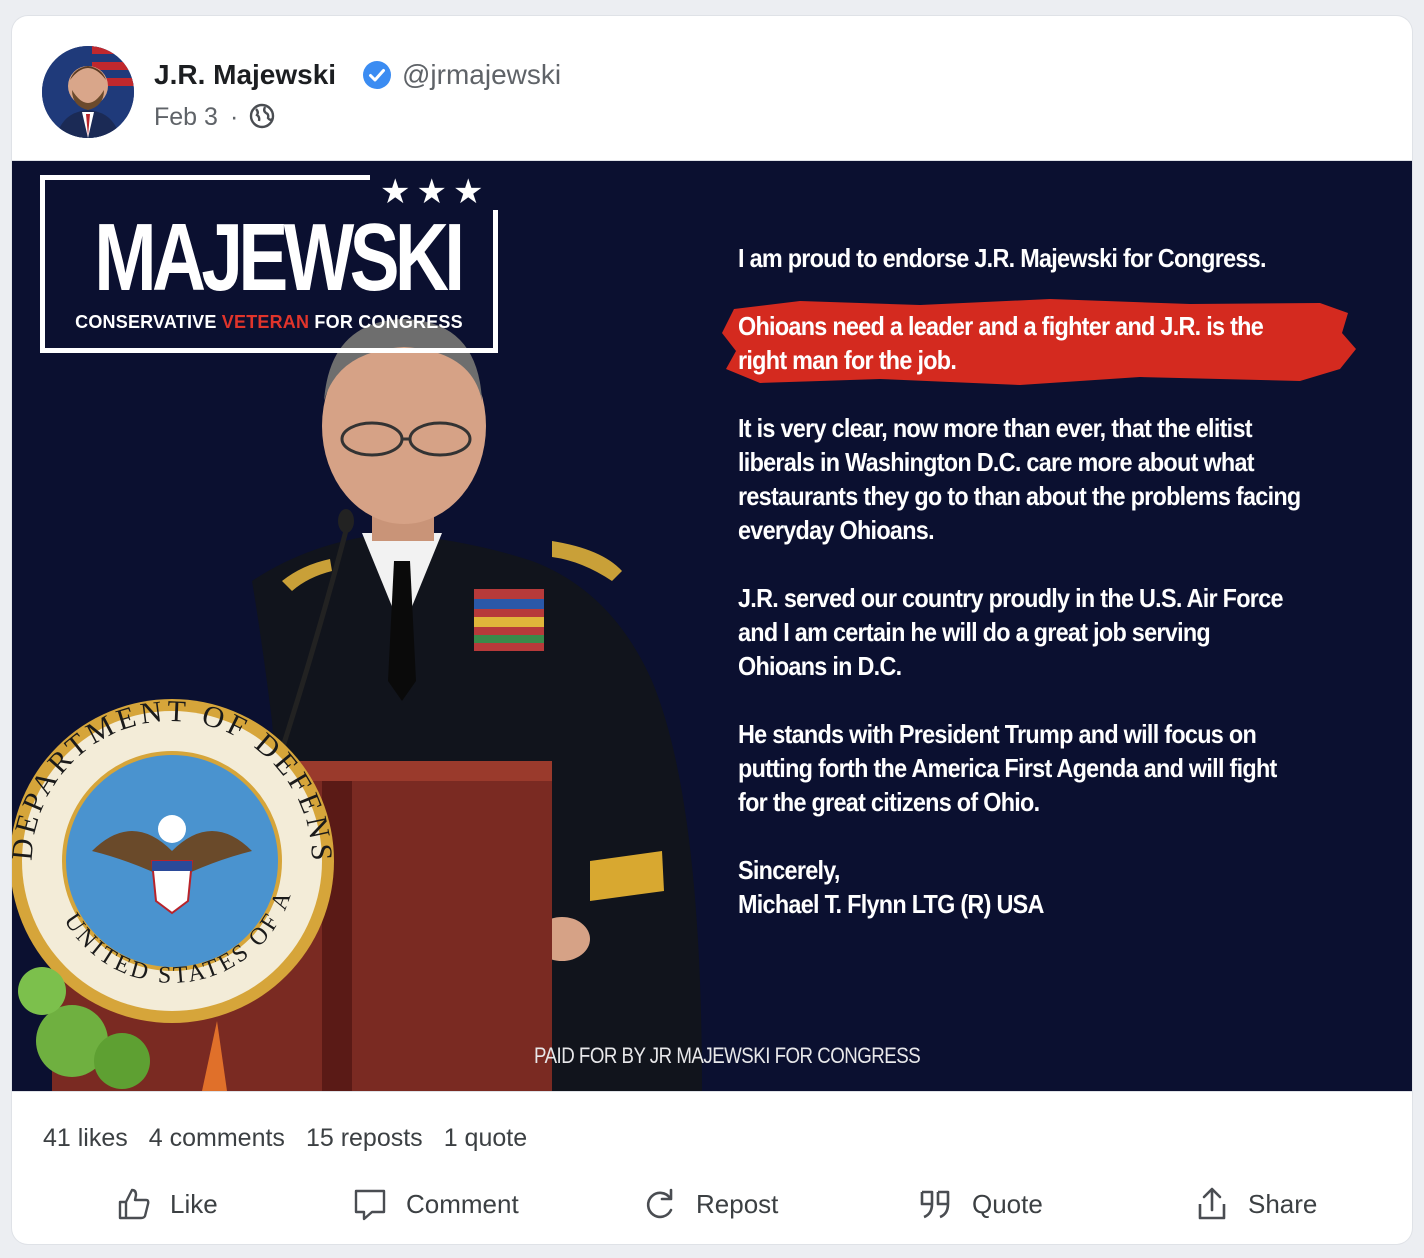  I want to click on logo-tagline: CONSERVATIVE VETERAN FOR CONGRESS, so click(269, 322).